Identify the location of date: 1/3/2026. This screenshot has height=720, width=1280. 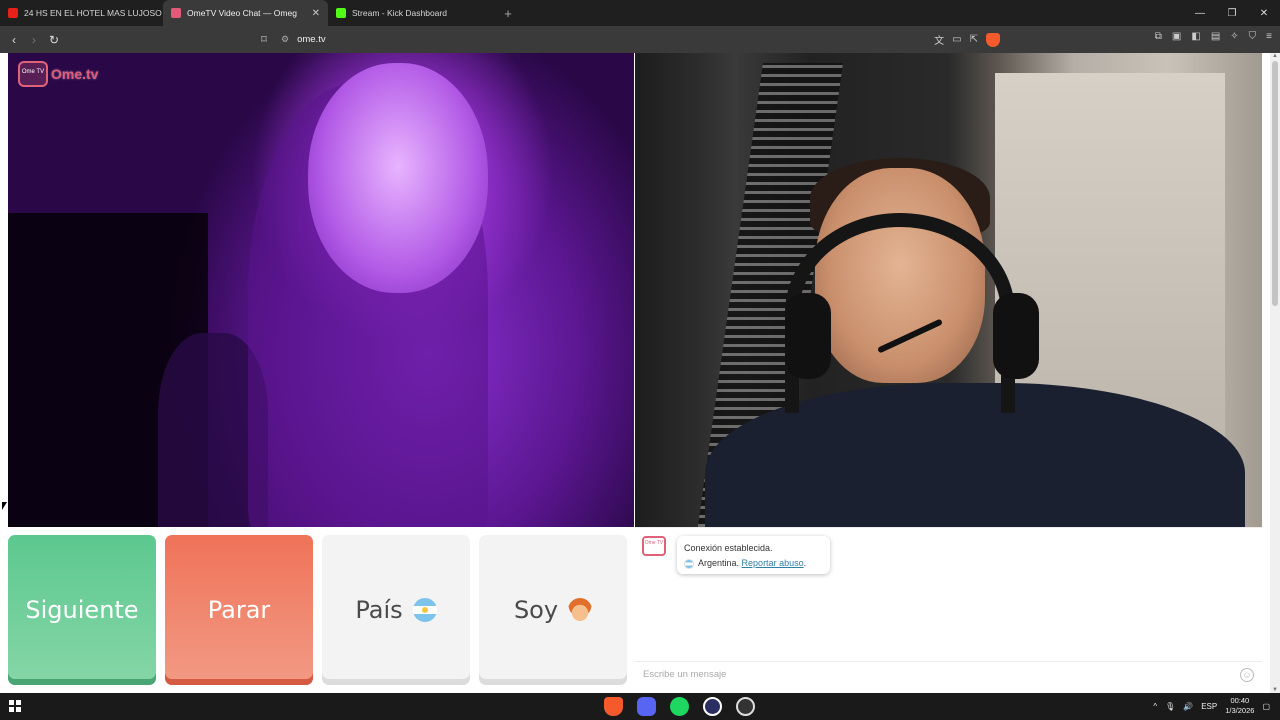
(1240, 710).